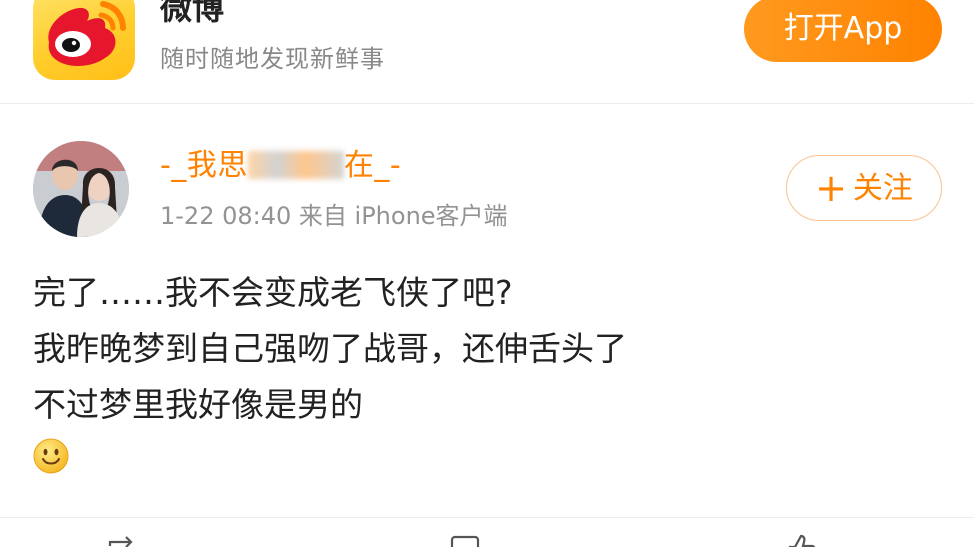 The image size is (974, 547). What do you see at coordinates (487, 532) in the screenshot?
I see `post-action-bar` at bounding box center [487, 532].